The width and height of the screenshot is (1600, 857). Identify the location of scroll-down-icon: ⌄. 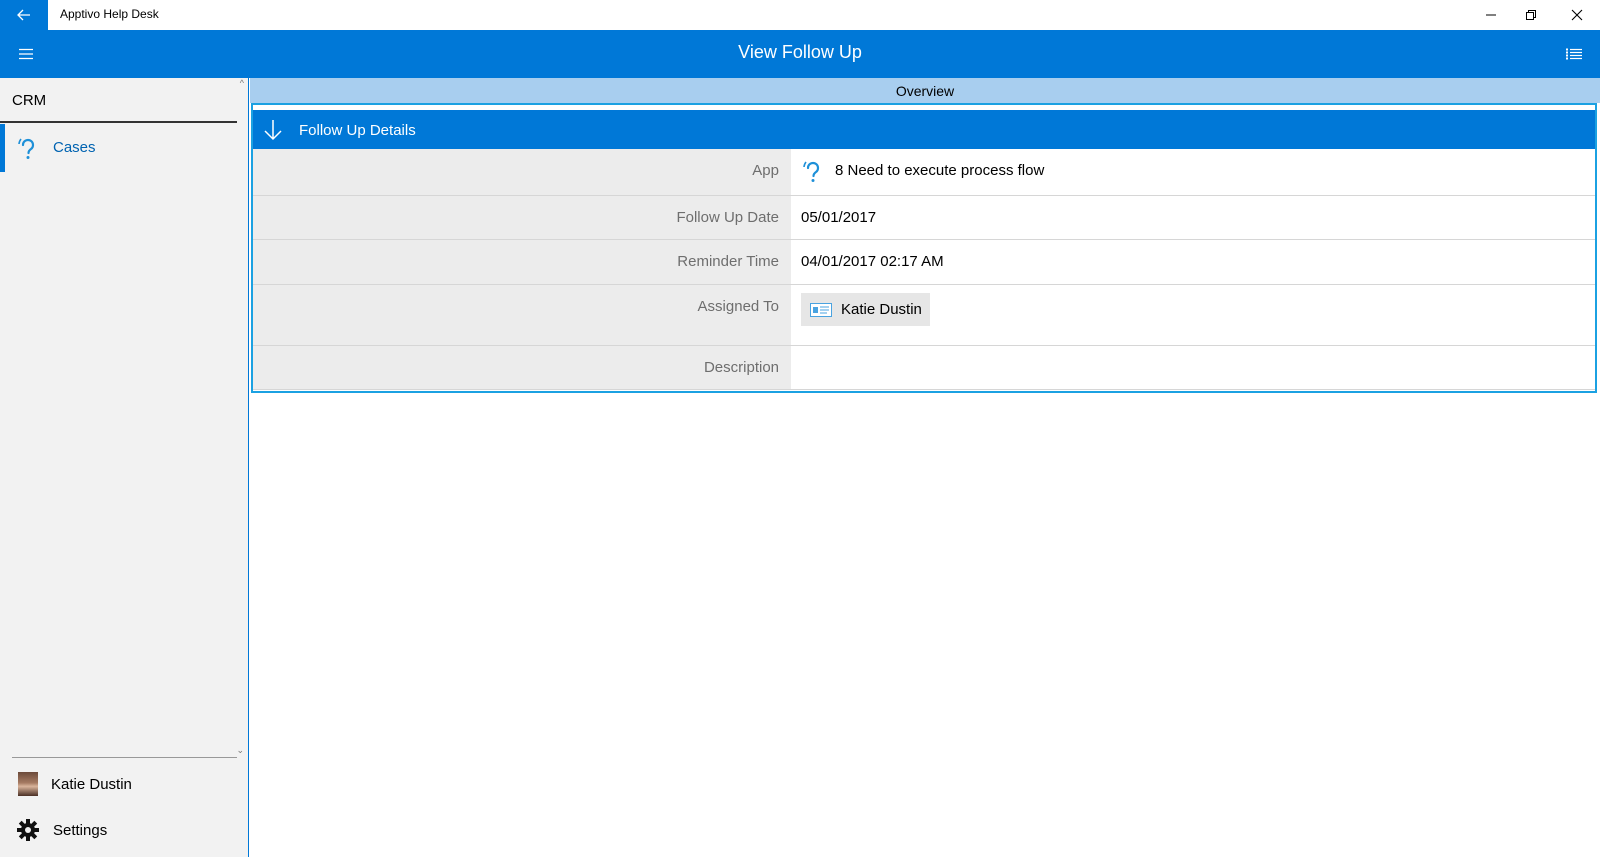
(240, 750).